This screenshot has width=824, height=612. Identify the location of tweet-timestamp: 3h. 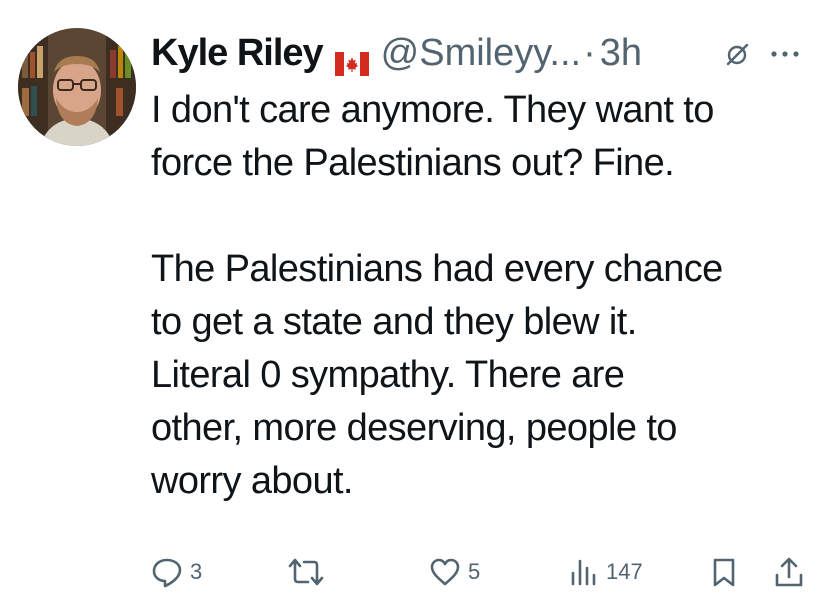
(621, 53).